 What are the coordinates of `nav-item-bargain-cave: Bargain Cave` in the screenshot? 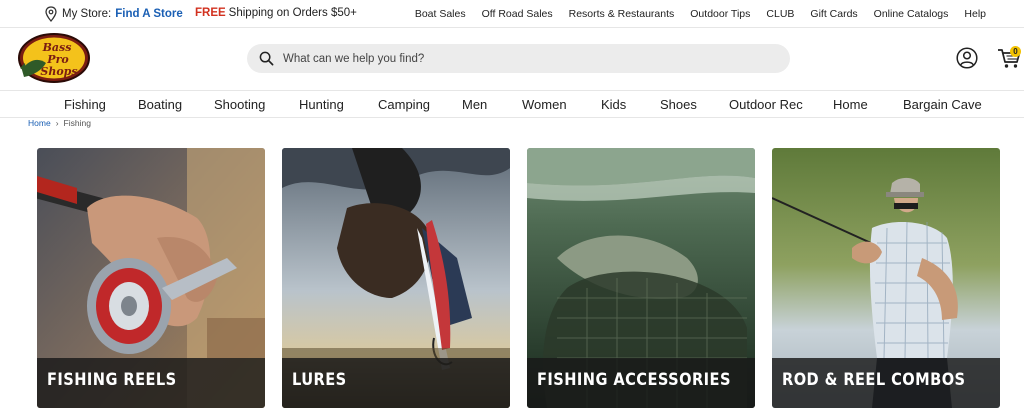 It's located at (942, 104).